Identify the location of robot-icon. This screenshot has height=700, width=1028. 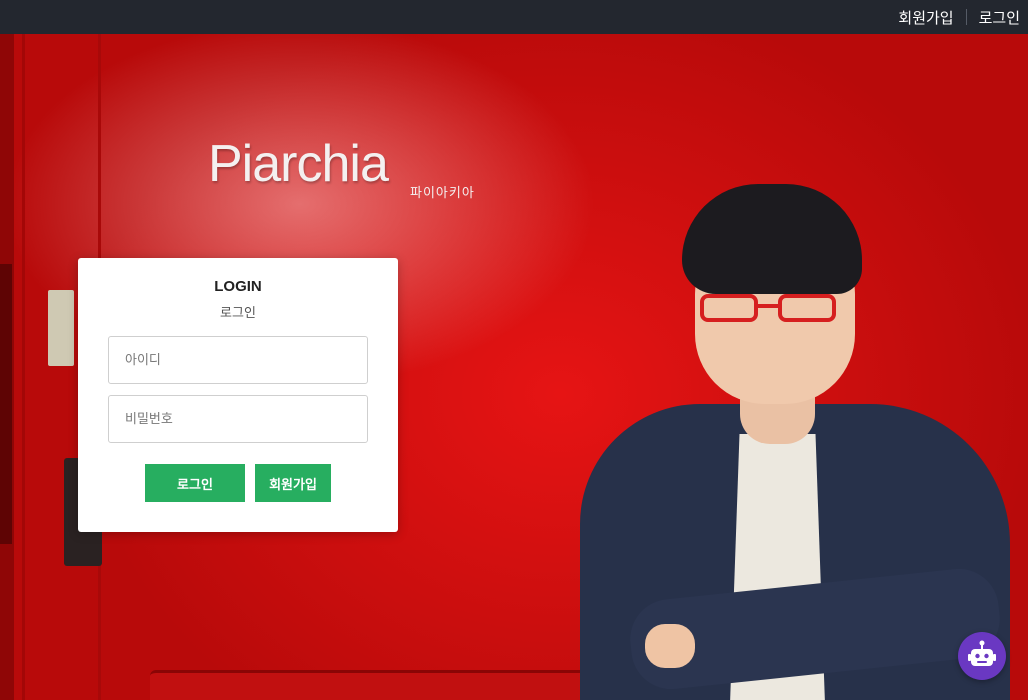
(982, 653).